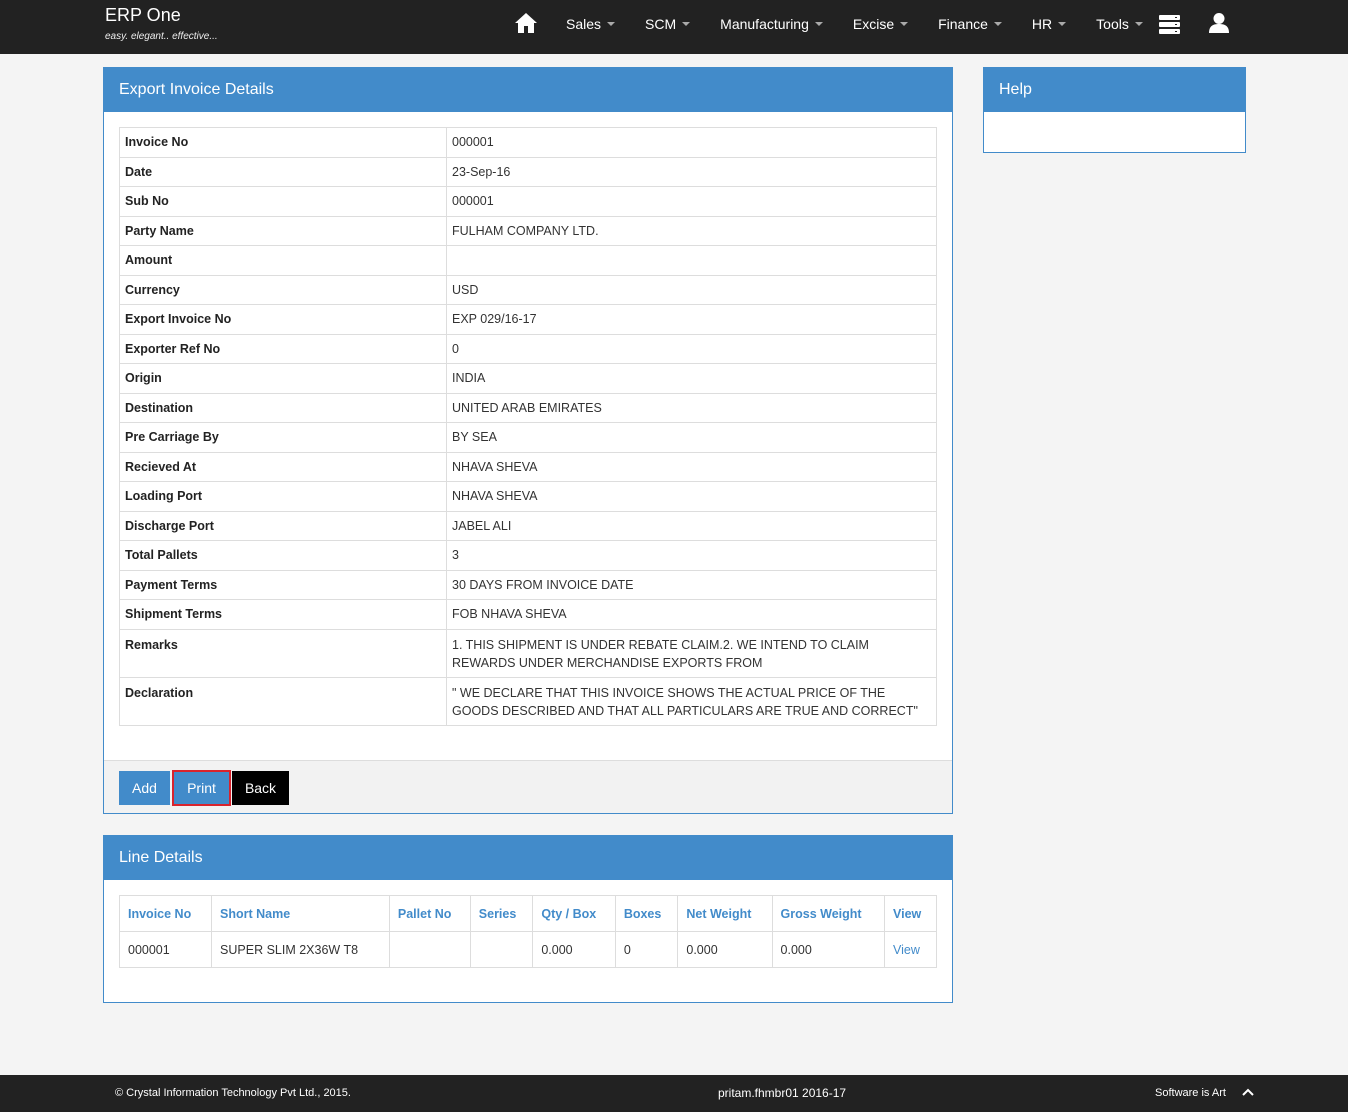 This screenshot has width=1348, height=1112. I want to click on details-row: Destination UNITED ARAB EMIRATES, so click(528, 407).